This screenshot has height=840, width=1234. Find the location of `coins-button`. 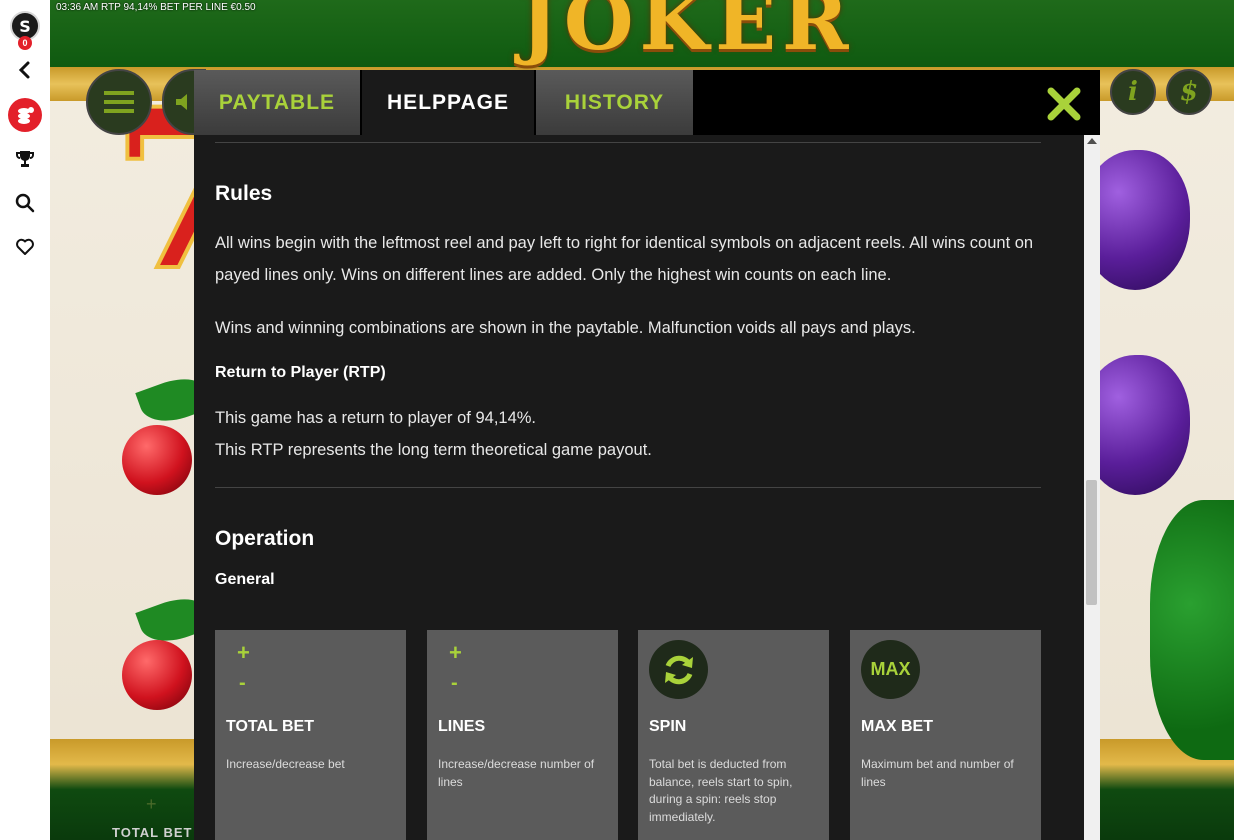

coins-button is located at coordinates (25, 115).